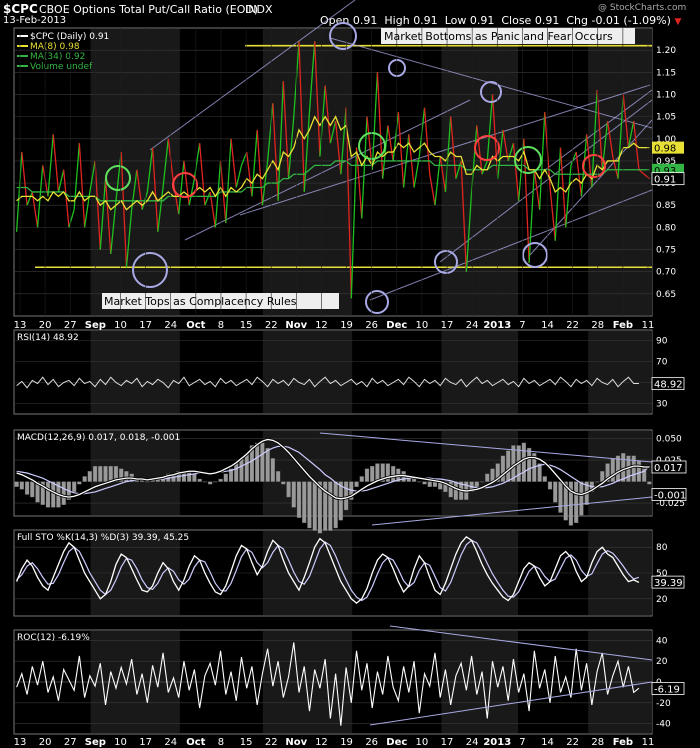  I want to click on roc-last-value: -6.19, so click(667, 689).